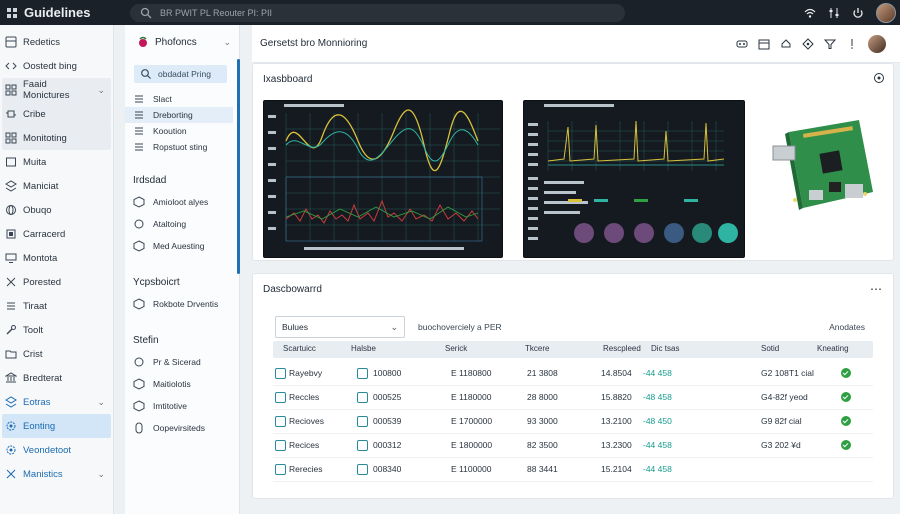 This screenshot has height=514, width=900. Describe the element at coordinates (56, 186) in the screenshot. I see `rail-item-6: Maniciat` at that location.